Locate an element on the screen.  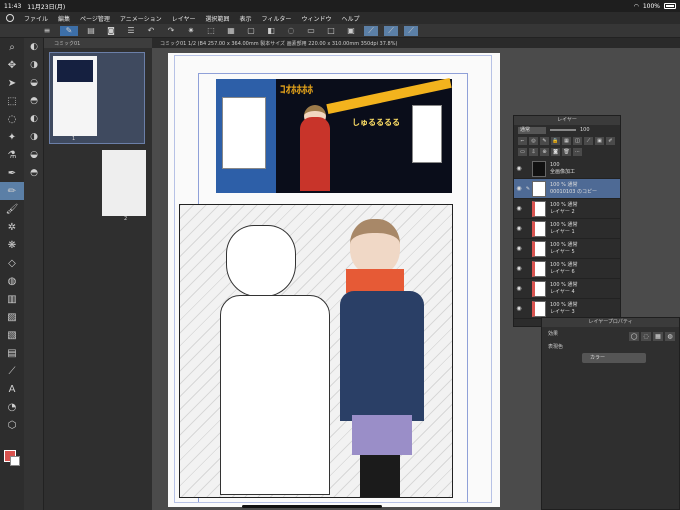
snap-special-ruler-button: ⟋ is located at coordinates (391, 30).